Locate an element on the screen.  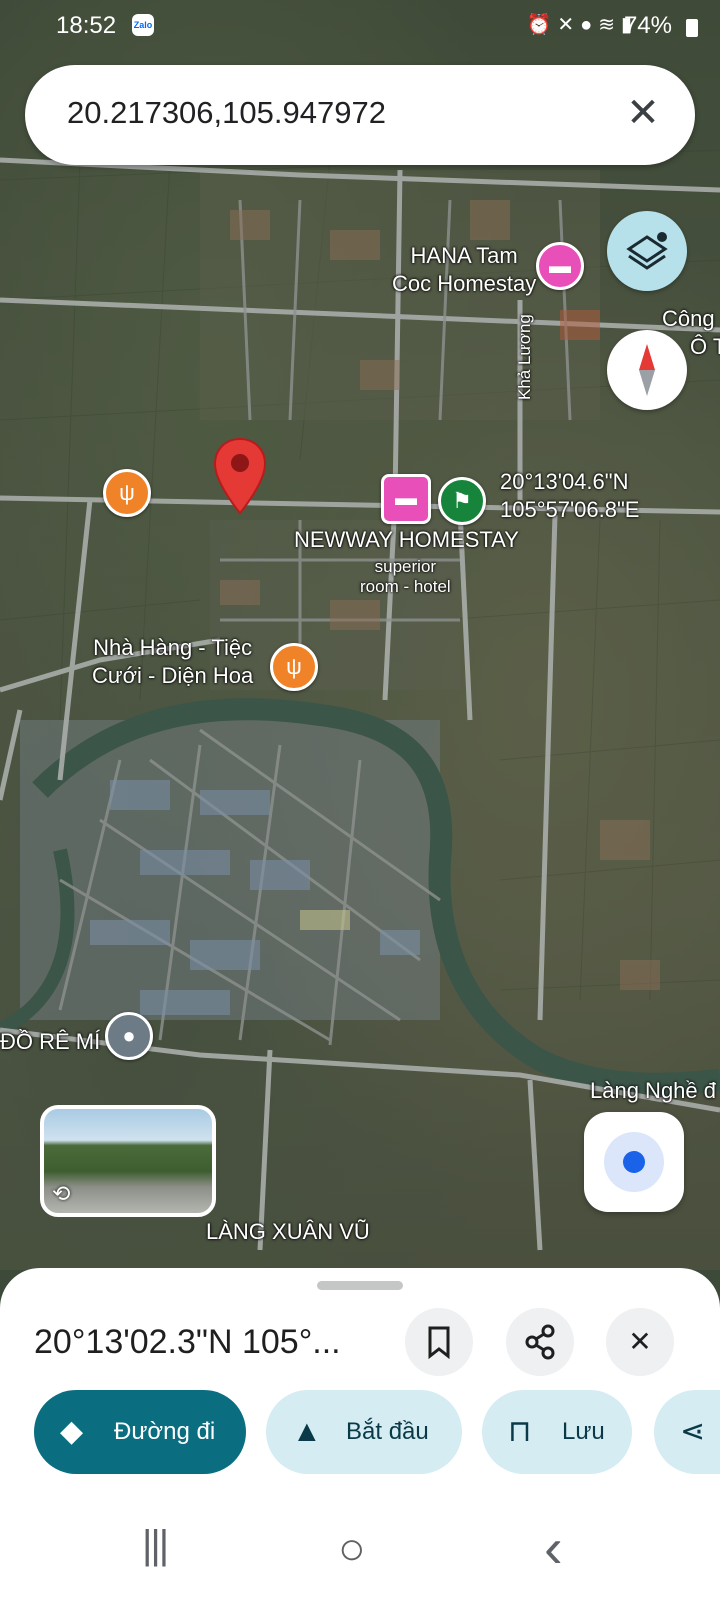
system-nav-bar: ||| ○ ‹ is located at coordinates (360, 1550).